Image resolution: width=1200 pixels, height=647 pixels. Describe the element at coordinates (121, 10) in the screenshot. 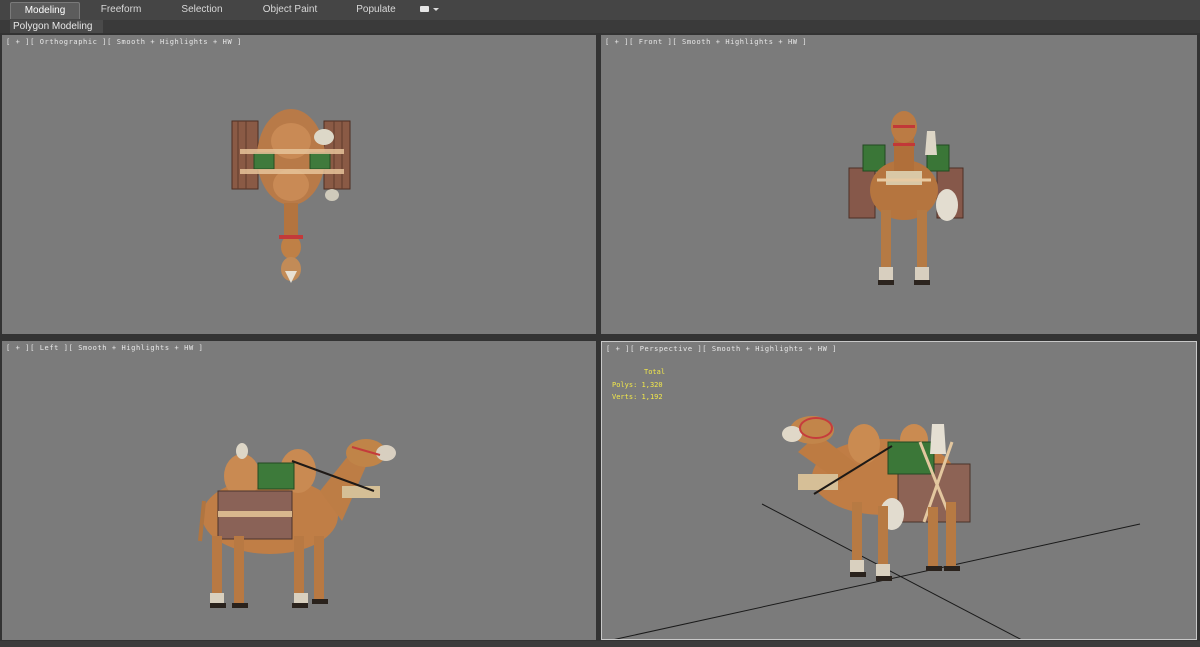

I see `tab-freeform: Freeform` at that location.